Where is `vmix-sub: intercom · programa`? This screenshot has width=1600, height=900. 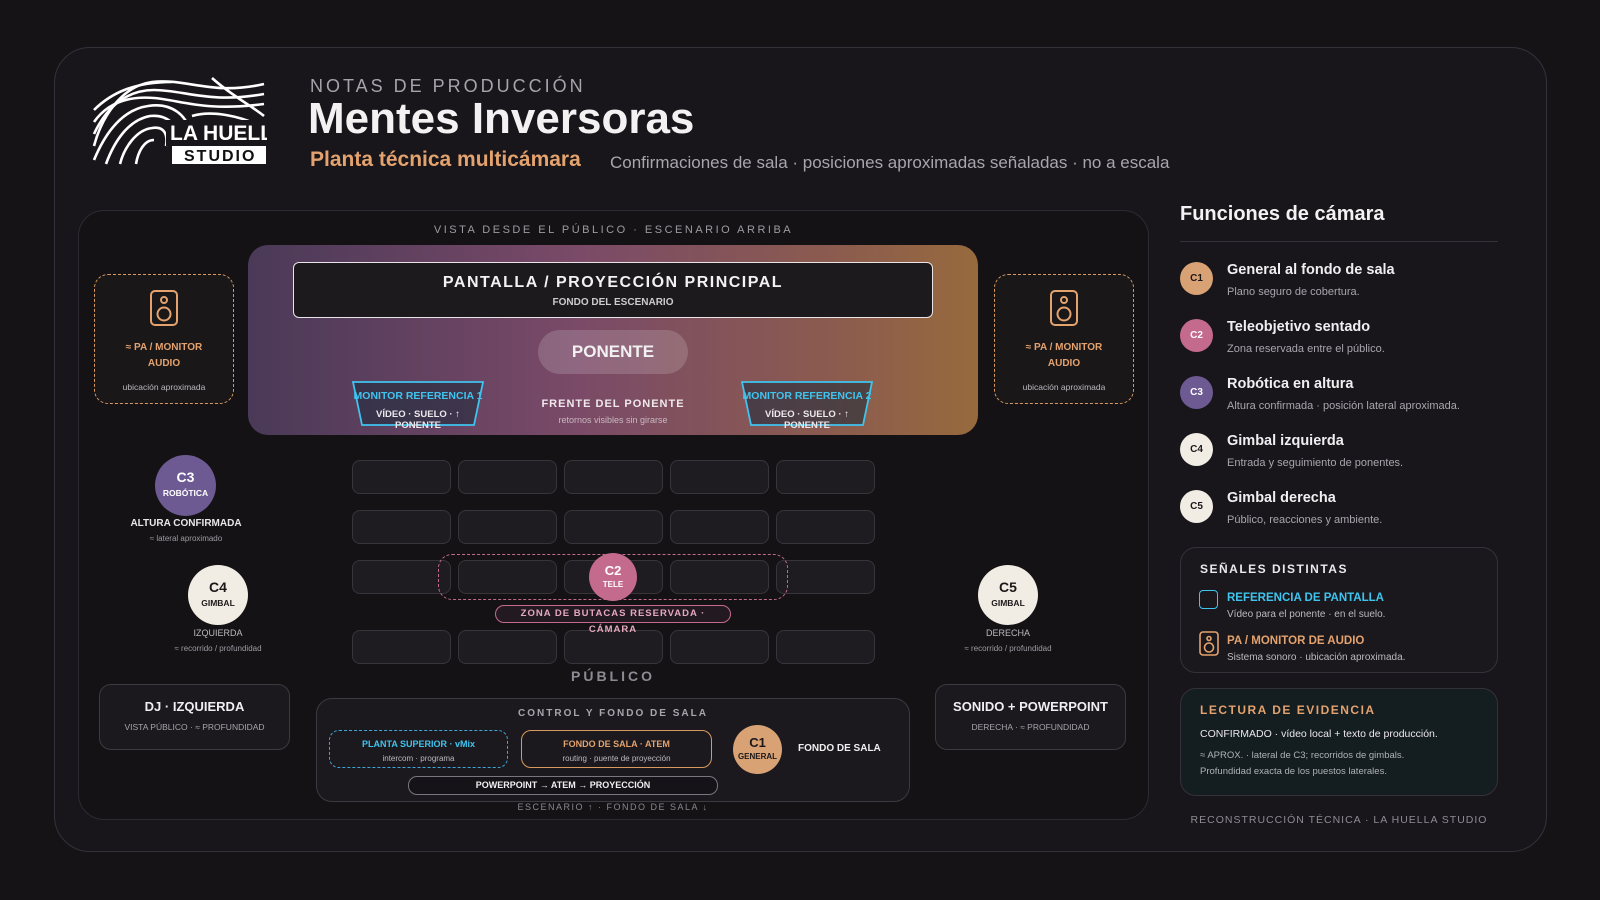
vmix-sub: intercom · programa is located at coordinates (418, 758).